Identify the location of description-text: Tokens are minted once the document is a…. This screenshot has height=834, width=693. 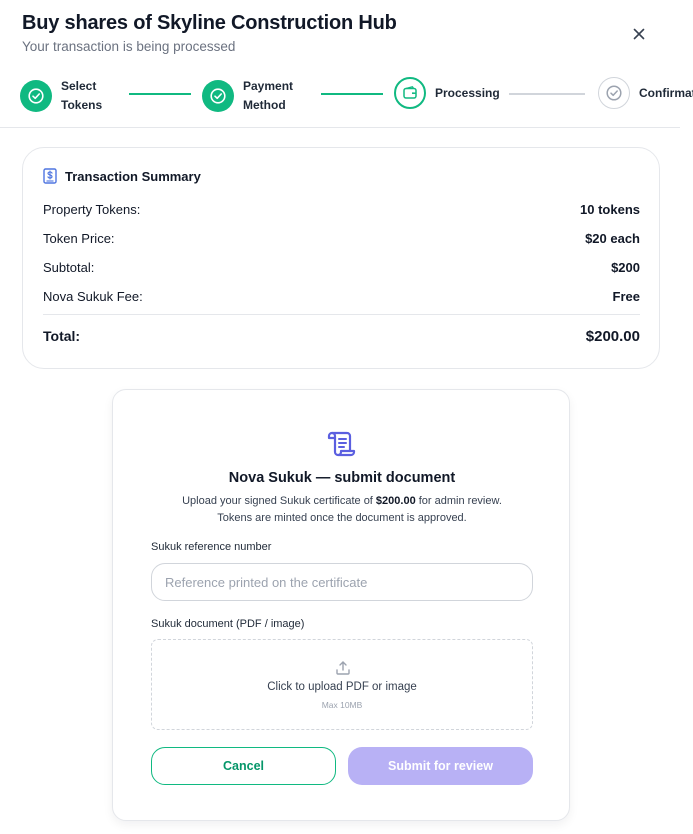
(342, 518).